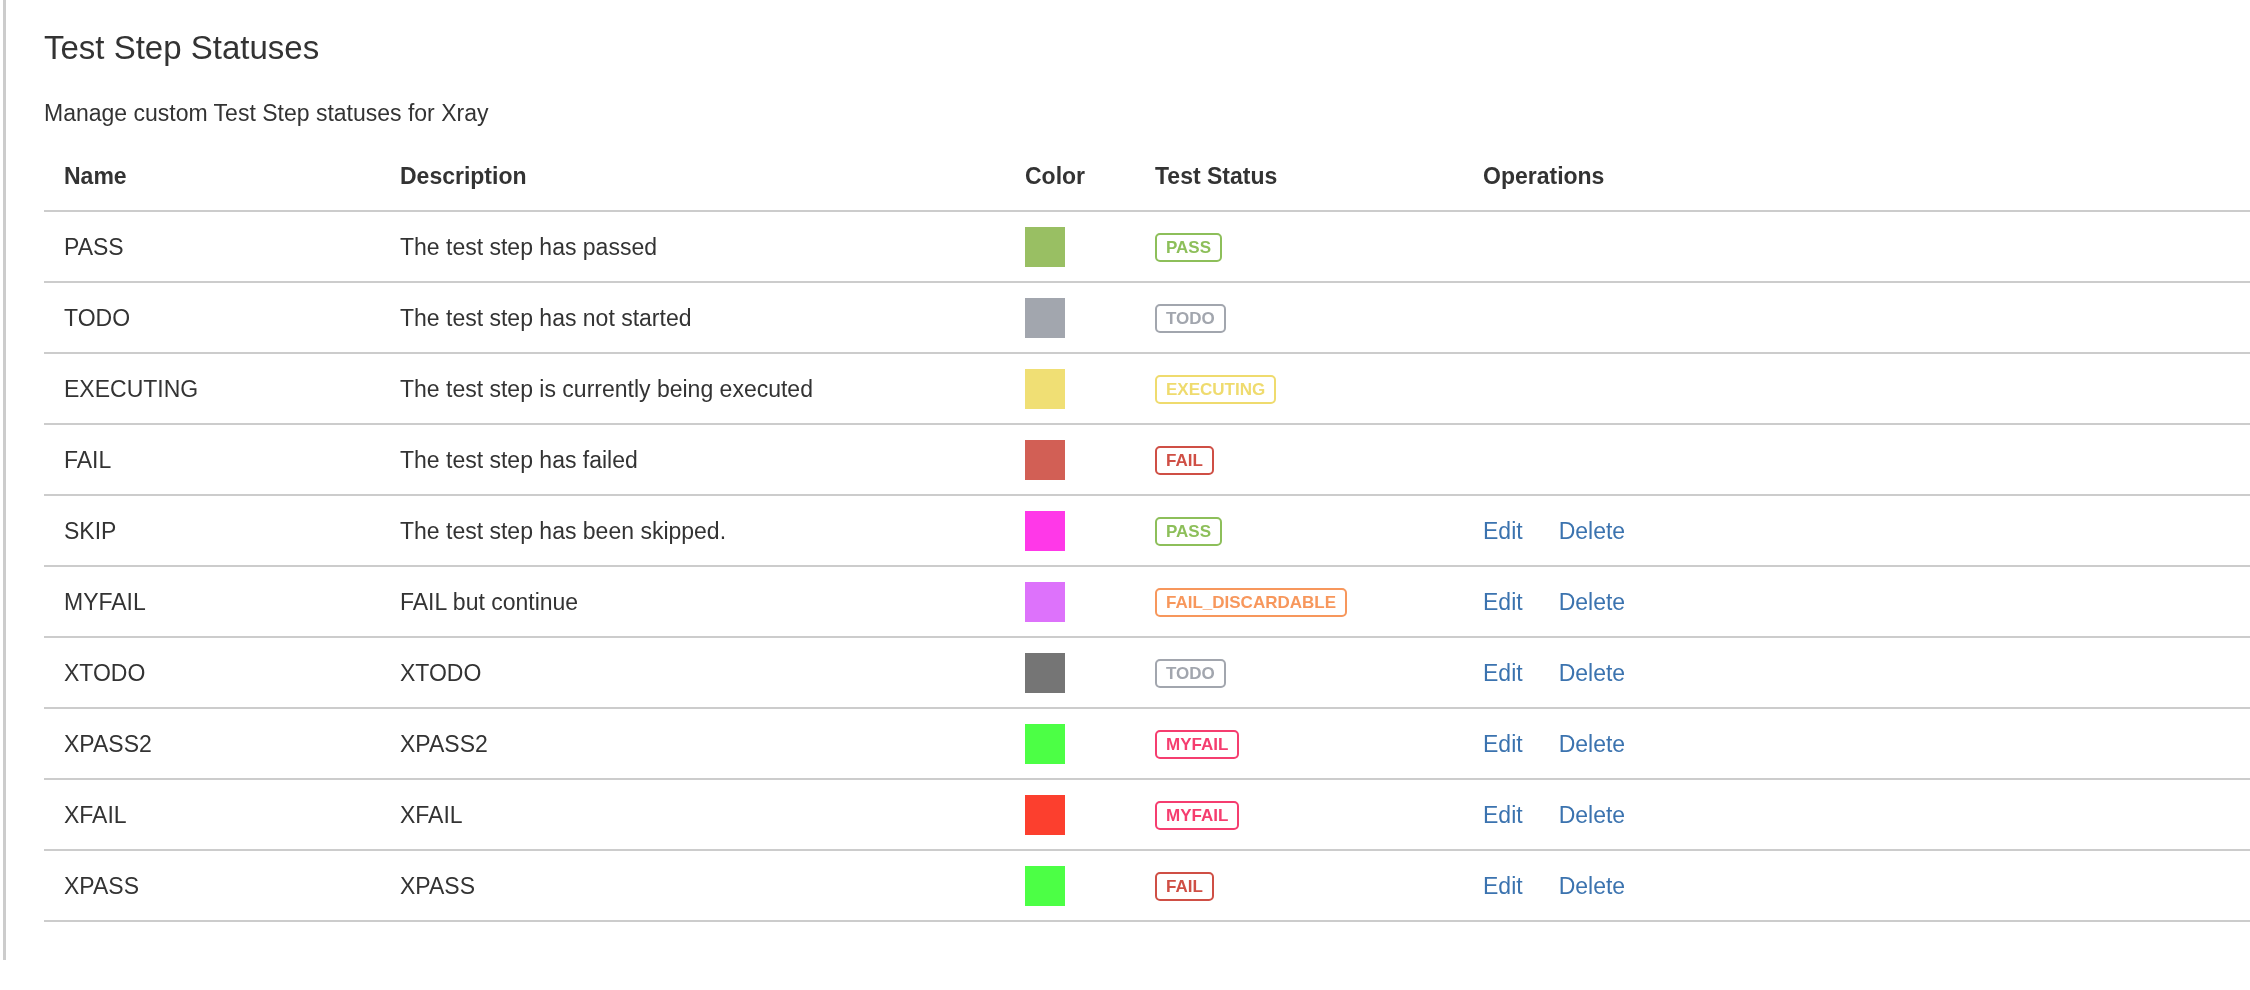  What do you see at coordinates (441, 672) in the screenshot?
I see `status-description: XTODO` at bounding box center [441, 672].